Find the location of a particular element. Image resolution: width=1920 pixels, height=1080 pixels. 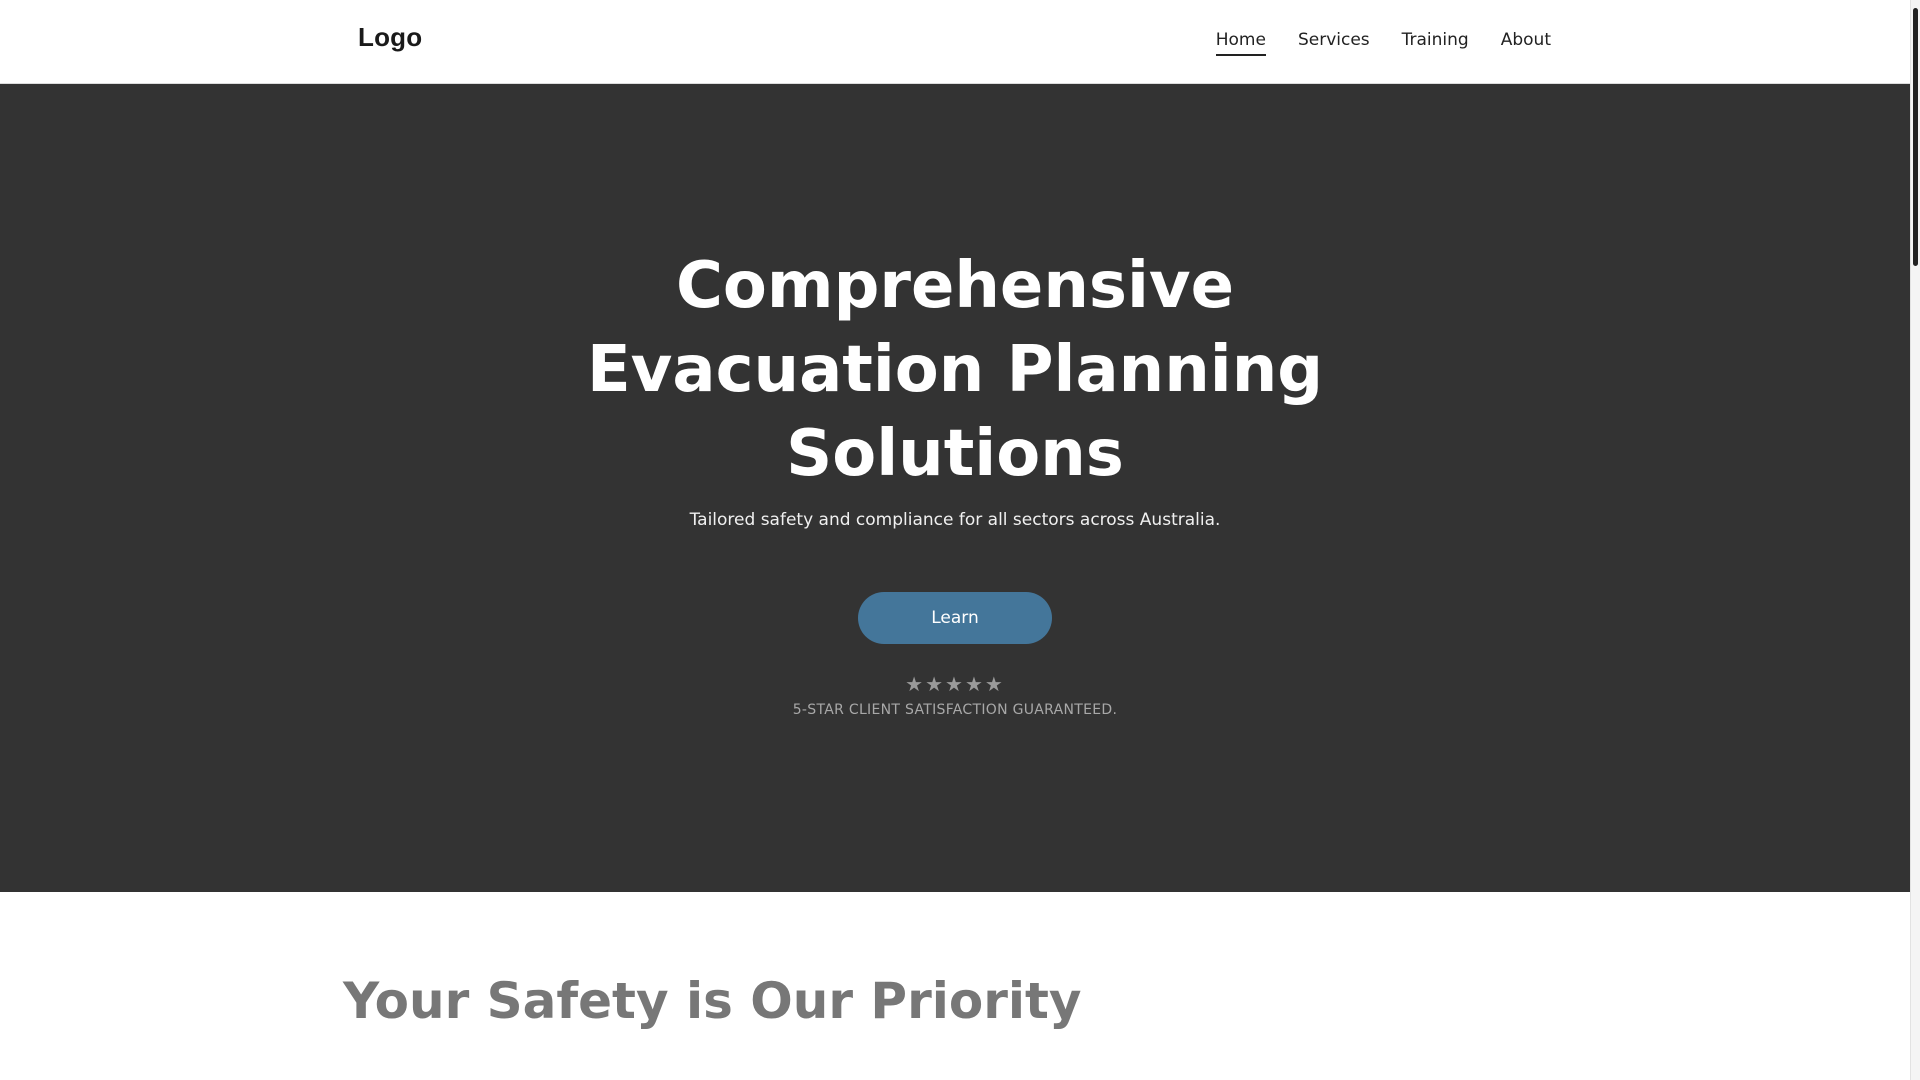

nav-services: Services is located at coordinates (1334, 43).